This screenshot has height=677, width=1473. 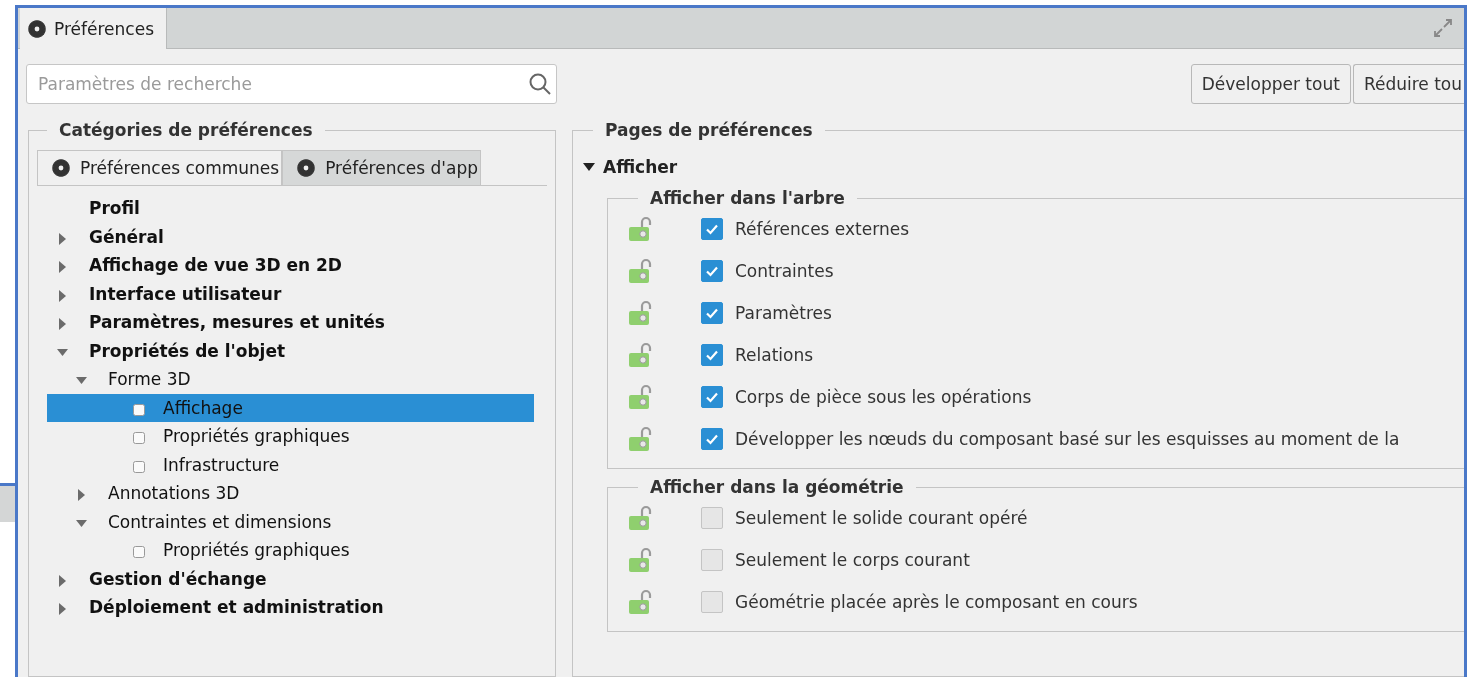 What do you see at coordinates (290, 407) in the screenshot?
I see `tree-item: Affichage` at bounding box center [290, 407].